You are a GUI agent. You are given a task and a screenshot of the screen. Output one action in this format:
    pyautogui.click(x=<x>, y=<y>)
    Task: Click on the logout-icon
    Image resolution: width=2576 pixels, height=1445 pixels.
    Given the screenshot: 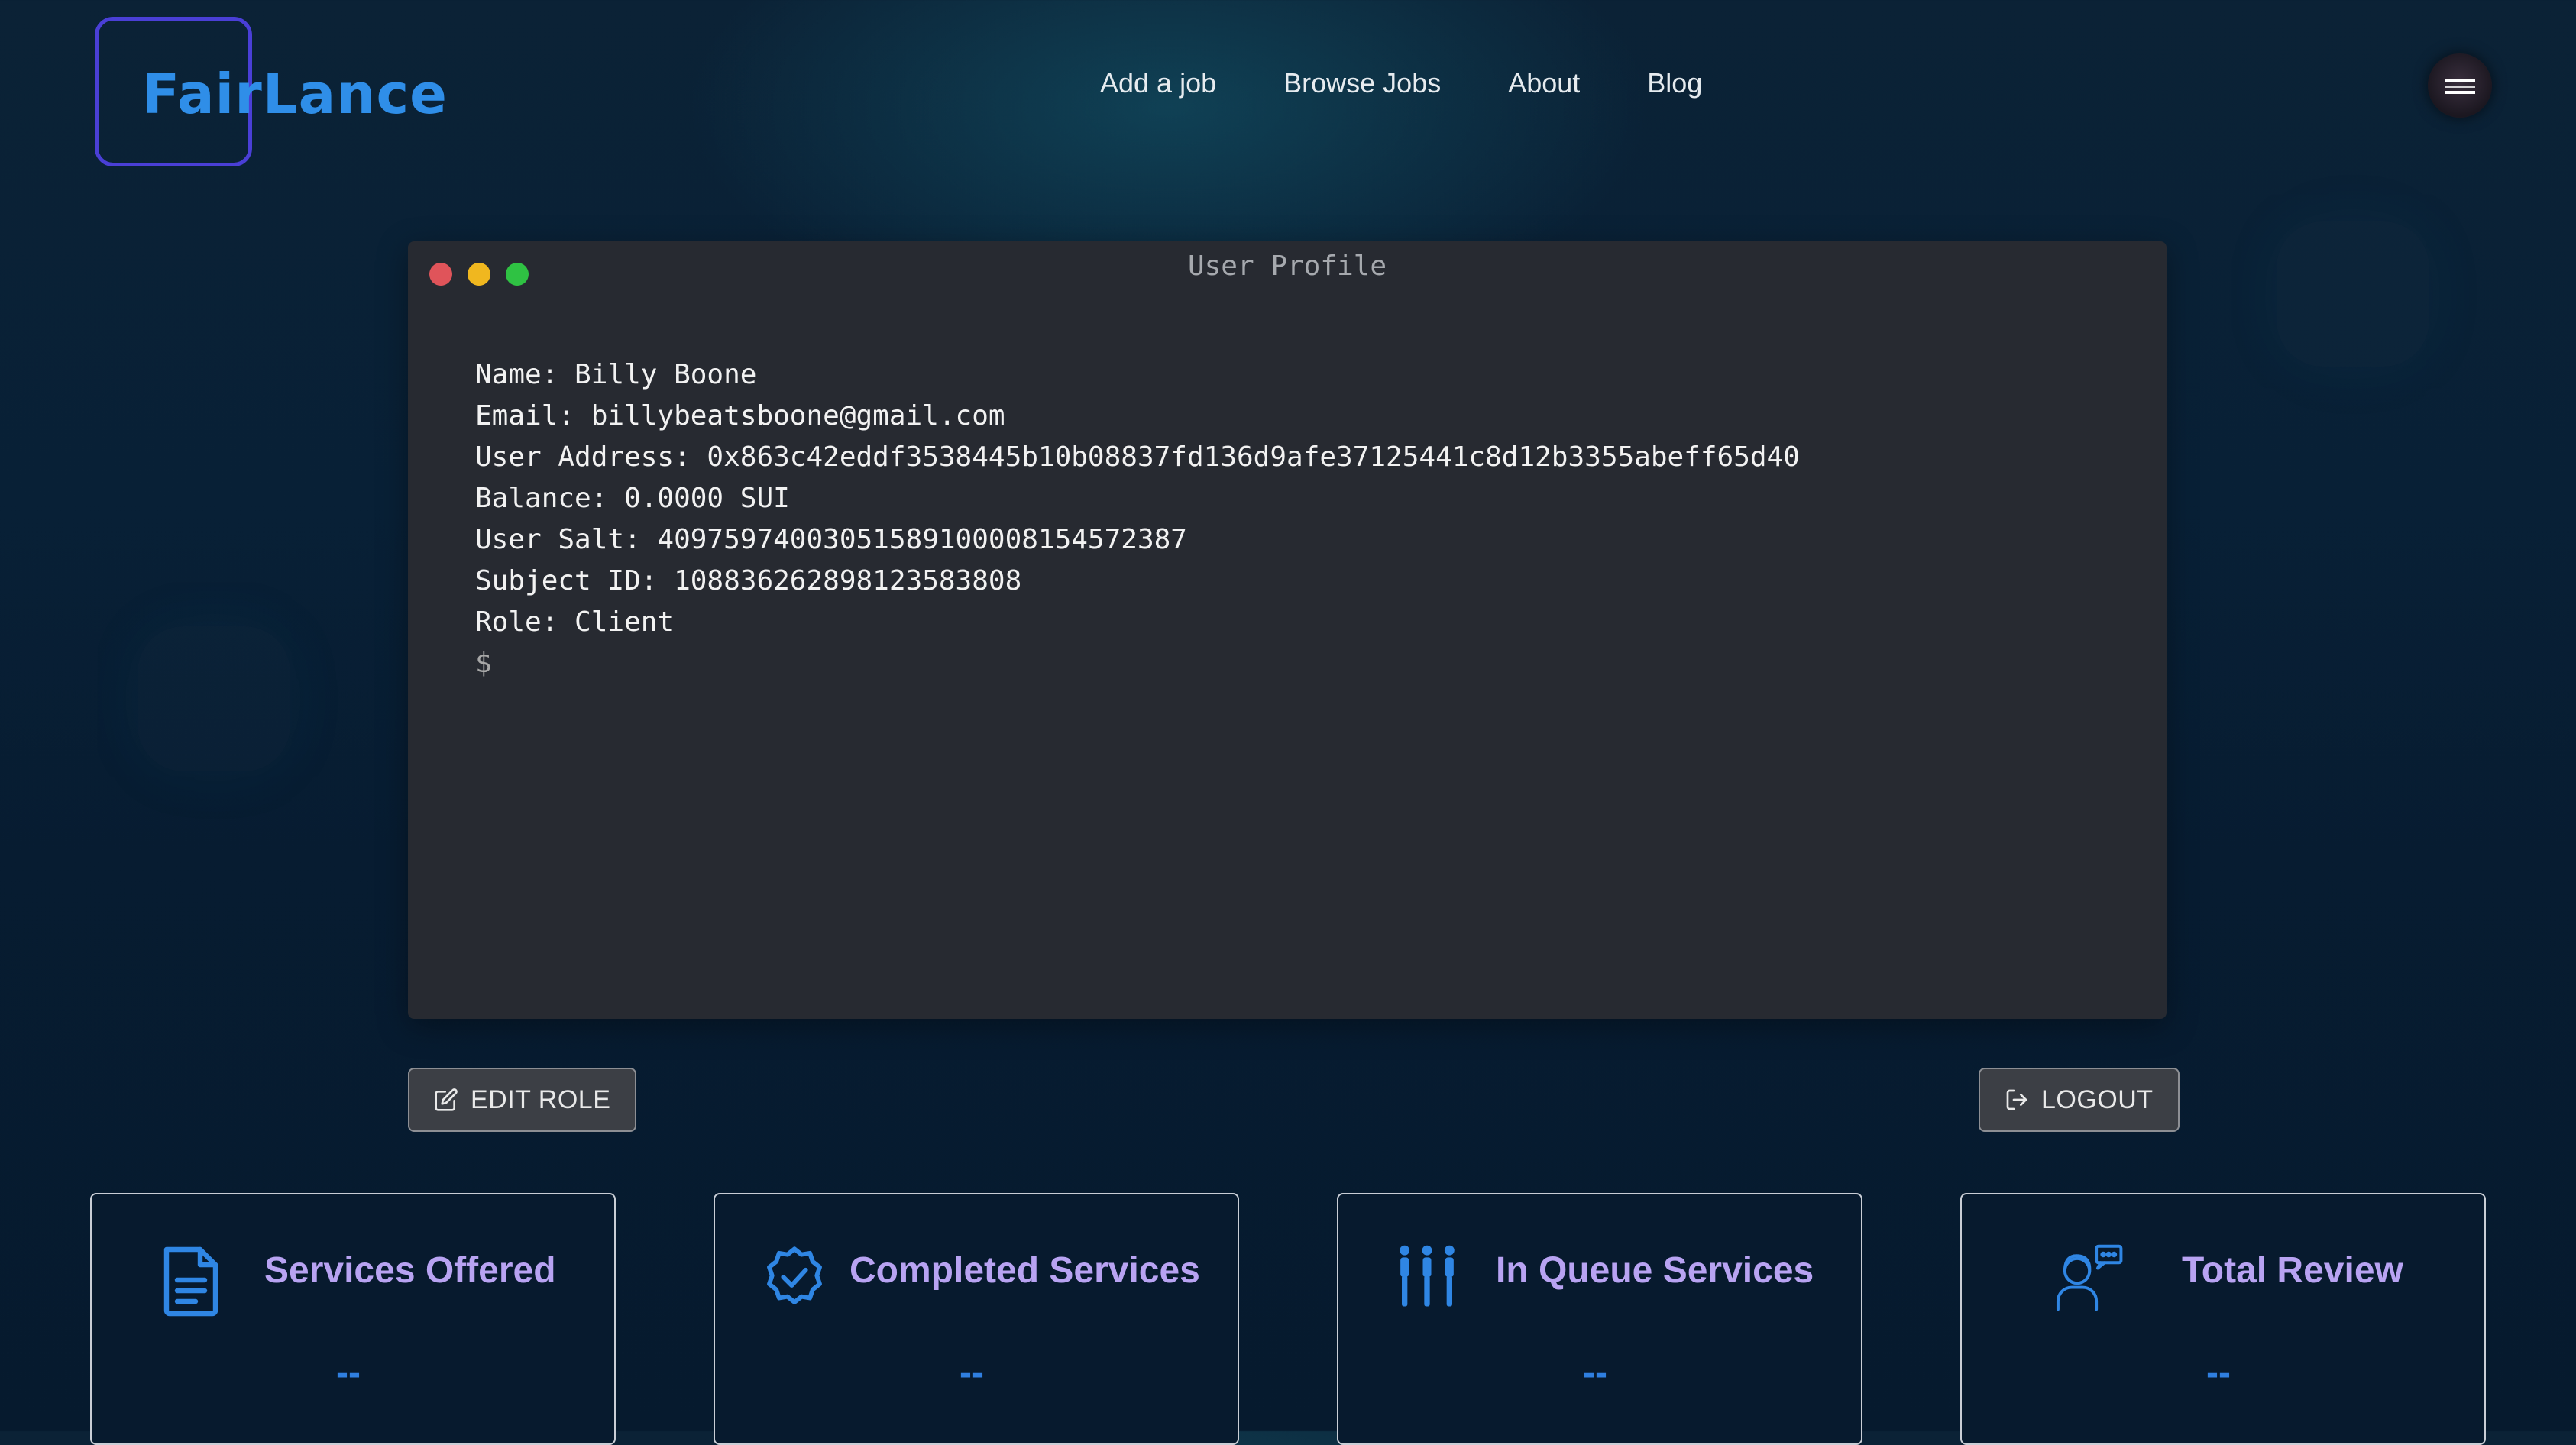 What is the action you would take?
    pyautogui.click(x=2017, y=1100)
    